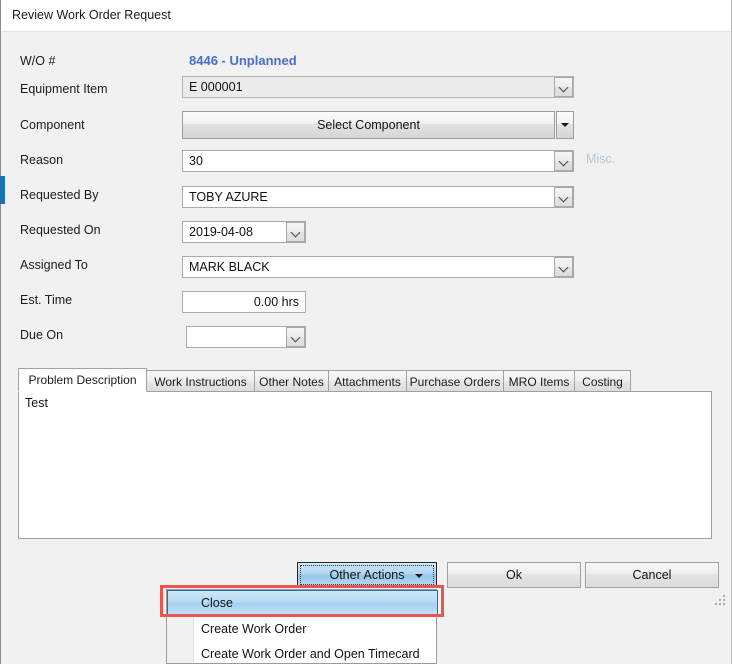 This screenshot has width=732, height=666. What do you see at coordinates (310, 653) in the screenshot?
I see `menu-item-label: Create Work Order and Open Timecard` at bounding box center [310, 653].